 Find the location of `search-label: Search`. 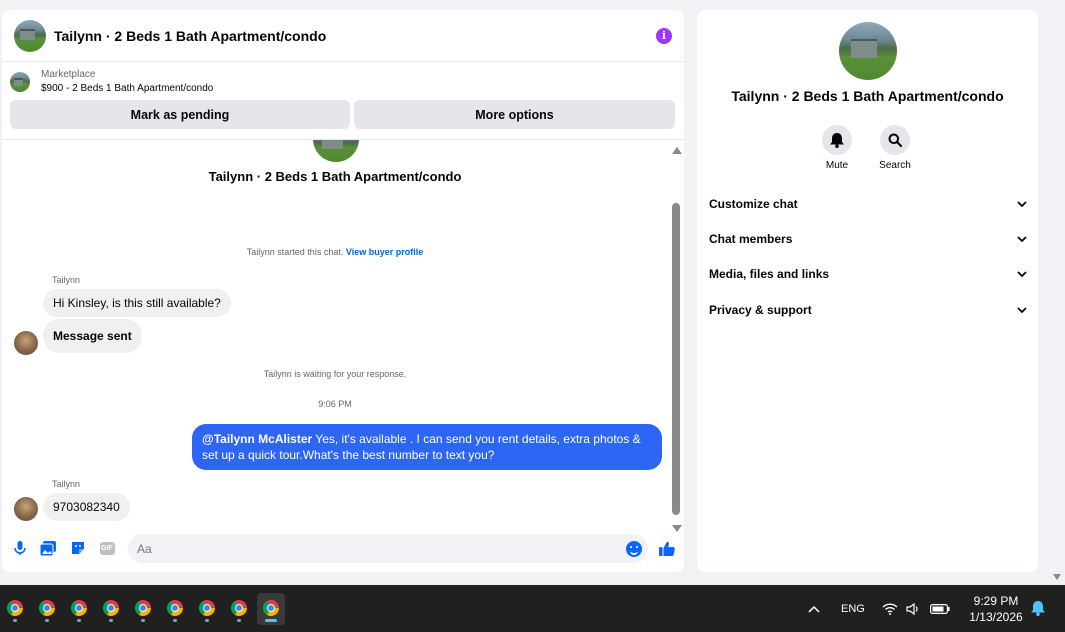

search-label: Search is located at coordinates (895, 165).